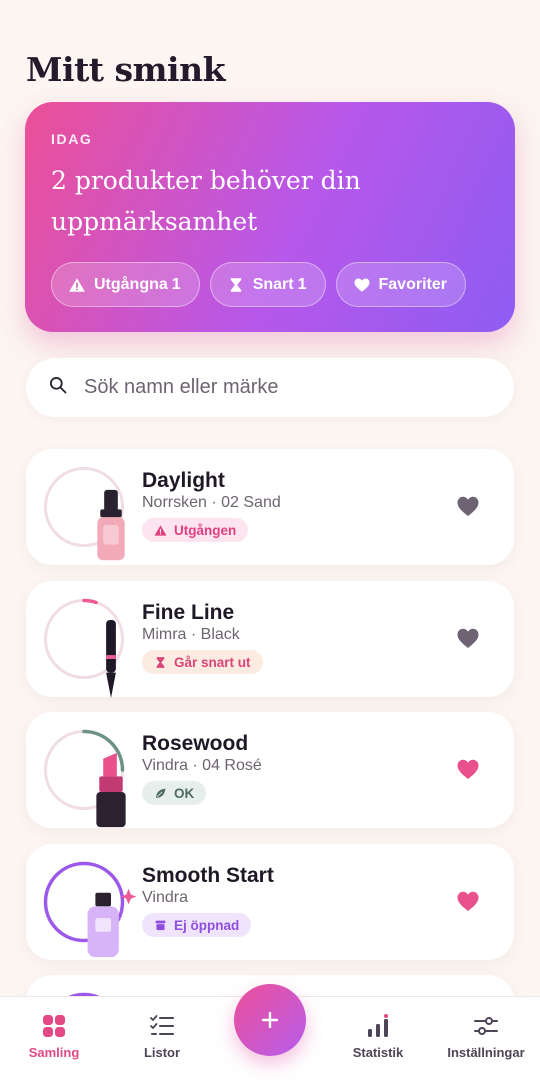 Image resolution: width=540 pixels, height=1080 pixels. Describe the element at coordinates (162, 1026) in the screenshot. I see `checklist-icon` at that location.